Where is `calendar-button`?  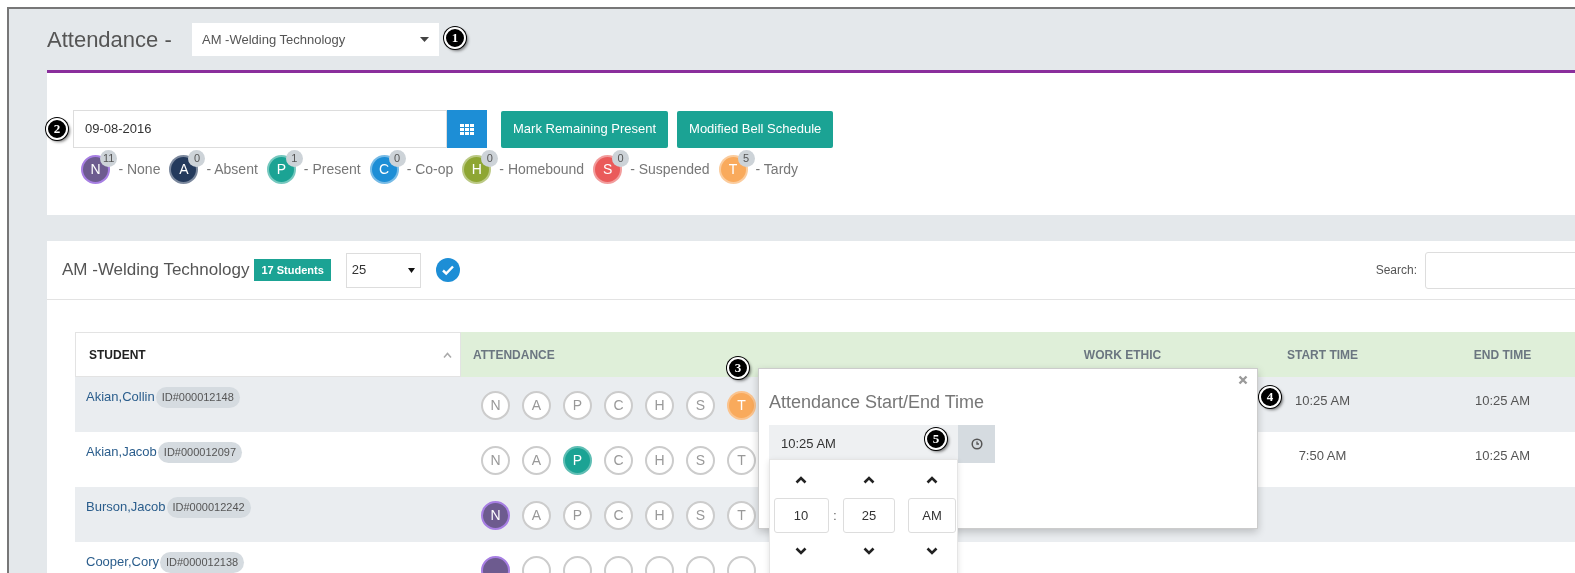
calendar-button is located at coordinates (467, 129).